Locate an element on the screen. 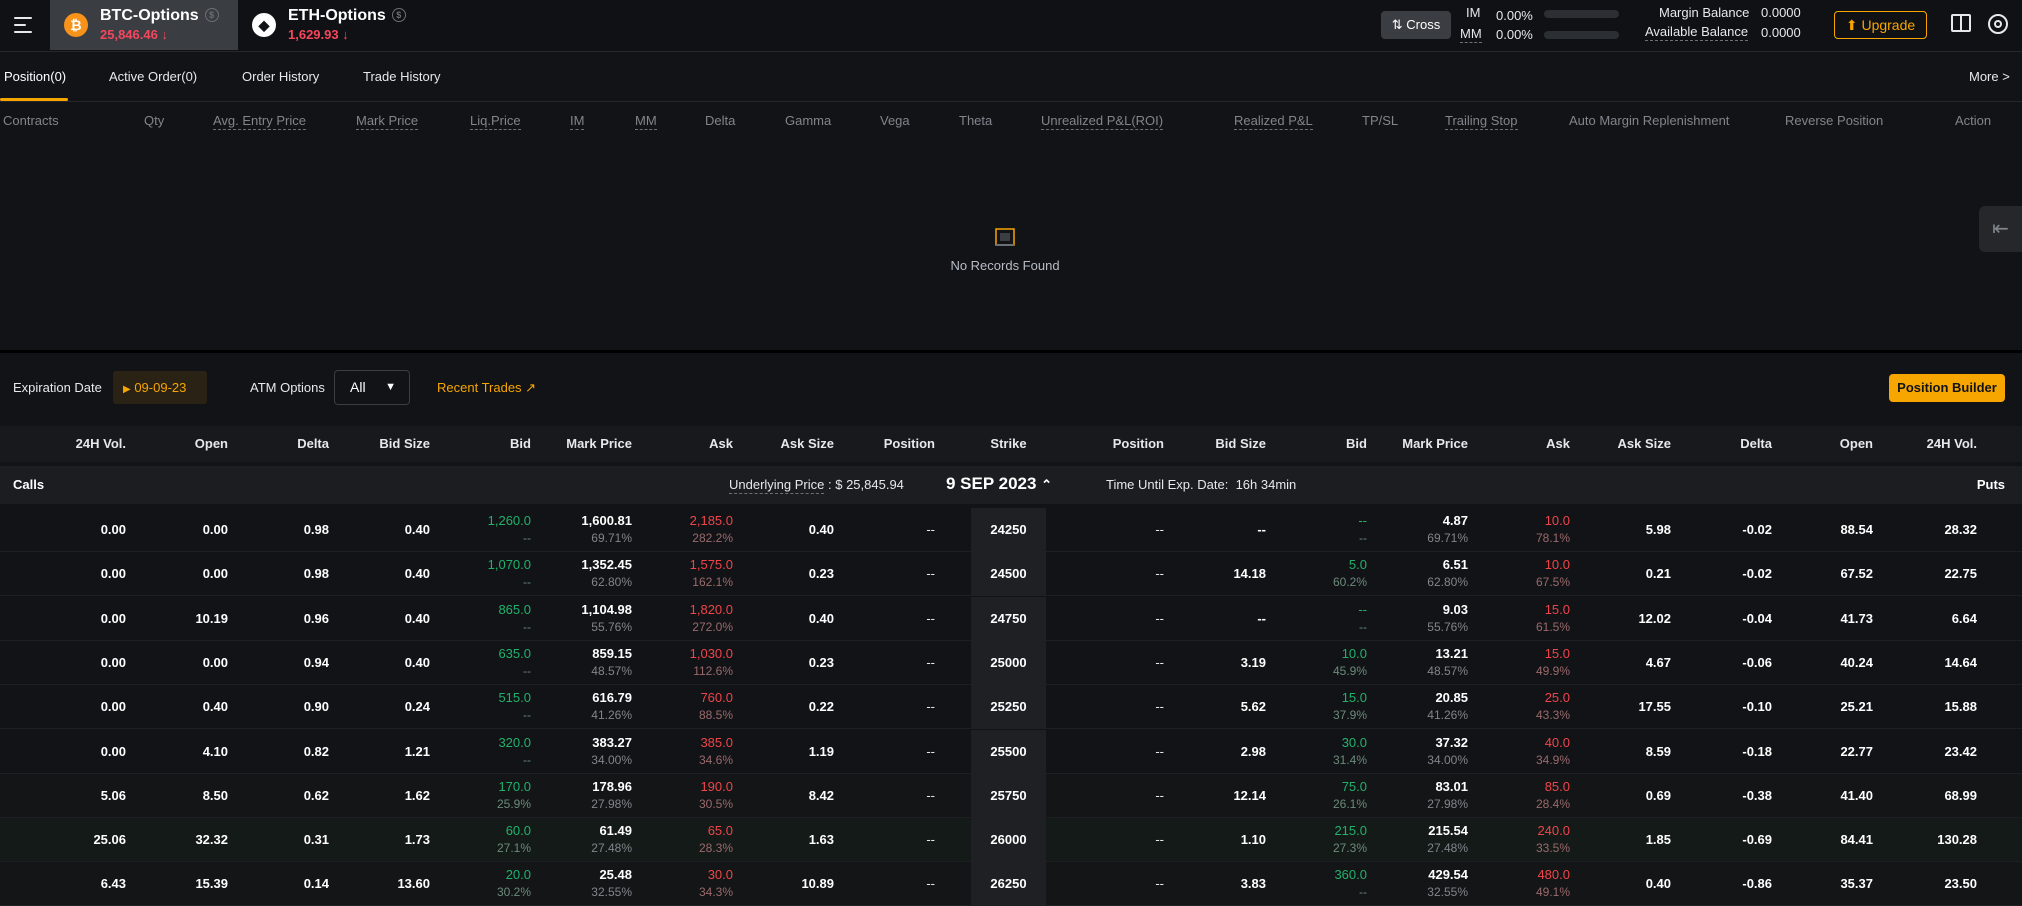 The image size is (2022, 906). put-bid-cell: 10.0 is located at coordinates (1354, 653).